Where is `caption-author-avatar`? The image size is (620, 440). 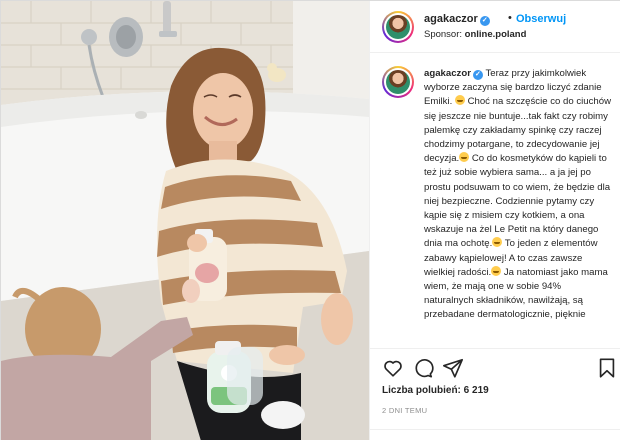 caption-author-avatar is located at coordinates (398, 82).